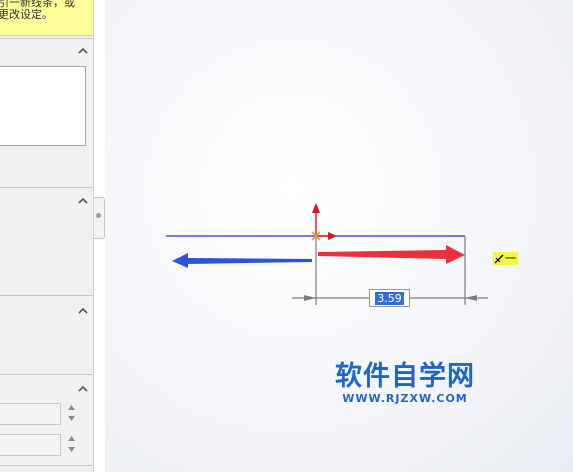  I want to click on horizontal-relation-badge: 一, so click(505, 258).